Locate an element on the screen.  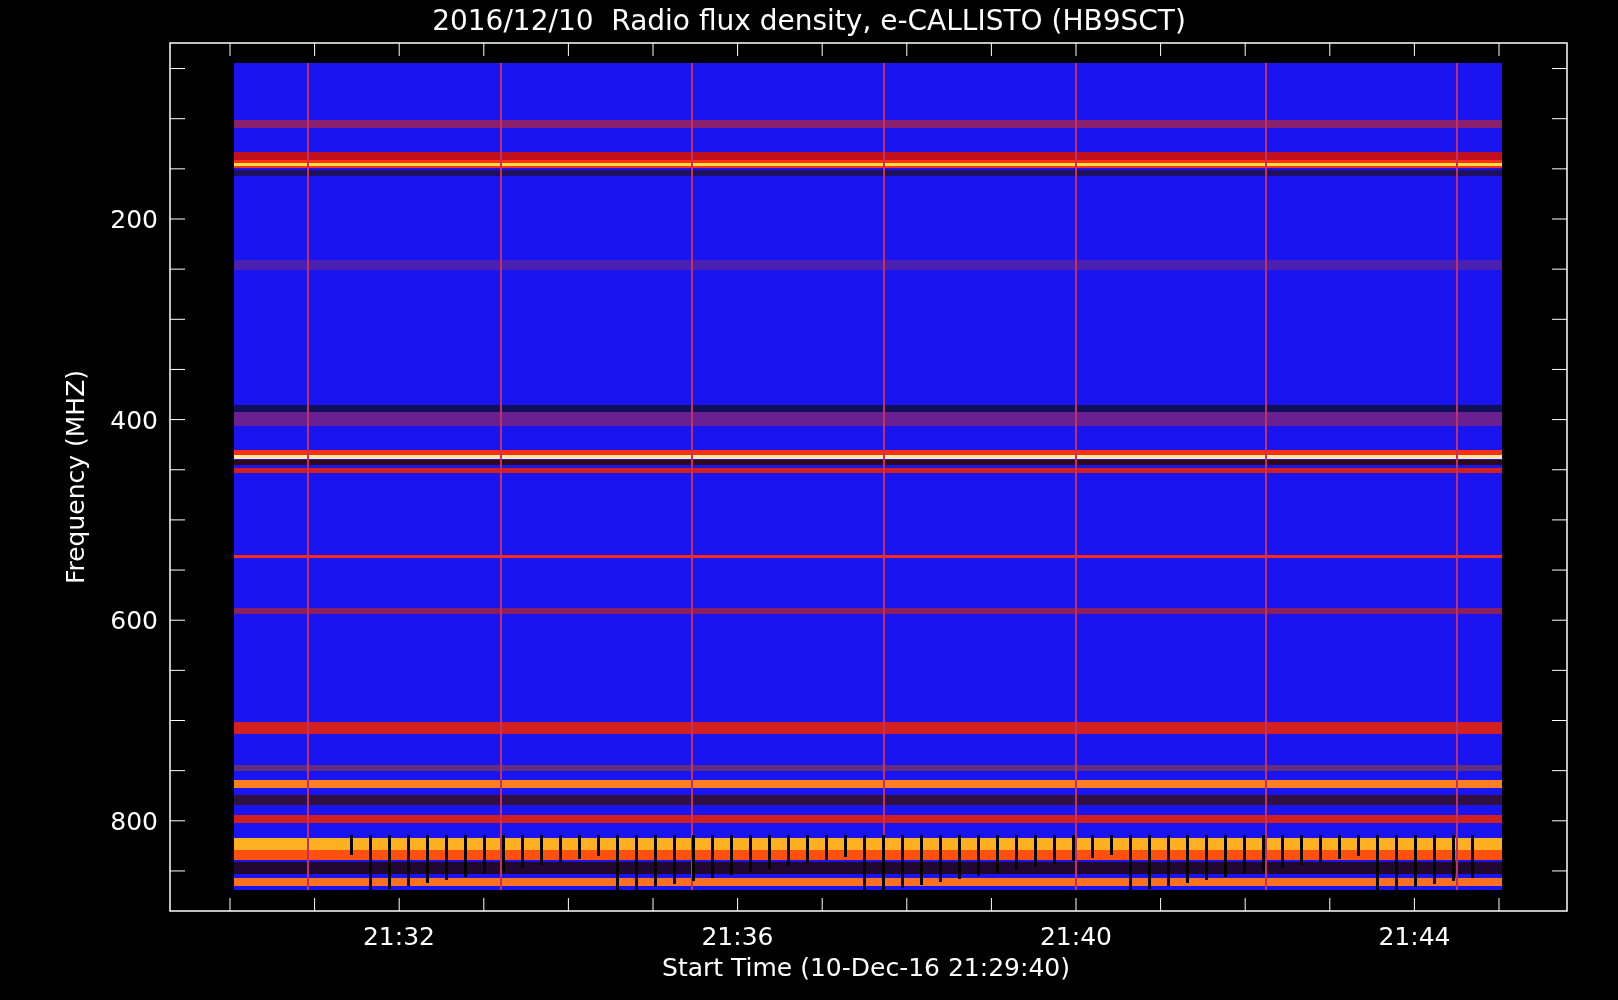
x-tick-label: 21:44 is located at coordinates (1414, 936).